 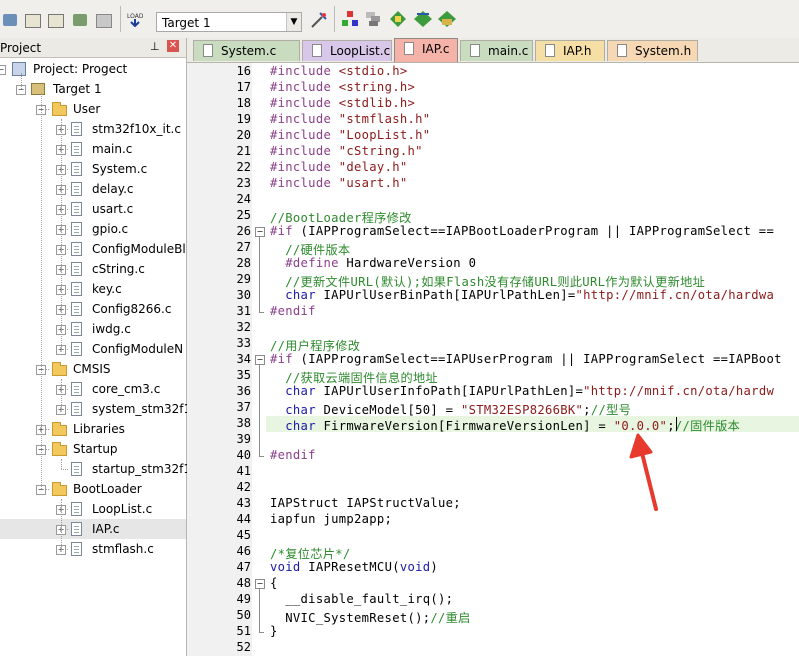 What do you see at coordinates (347, 50) in the screenshot?
I see `tab-looplist-c: LoopList.c` at bounding box center [347, 50].